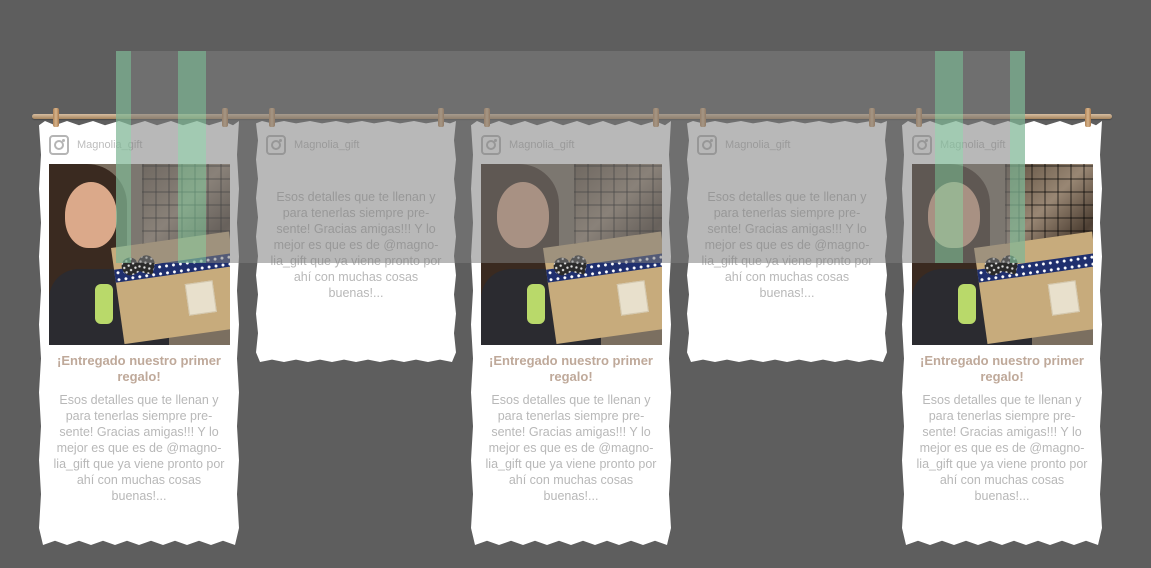  I want to click on clothesline-rope, so click(572, 116).